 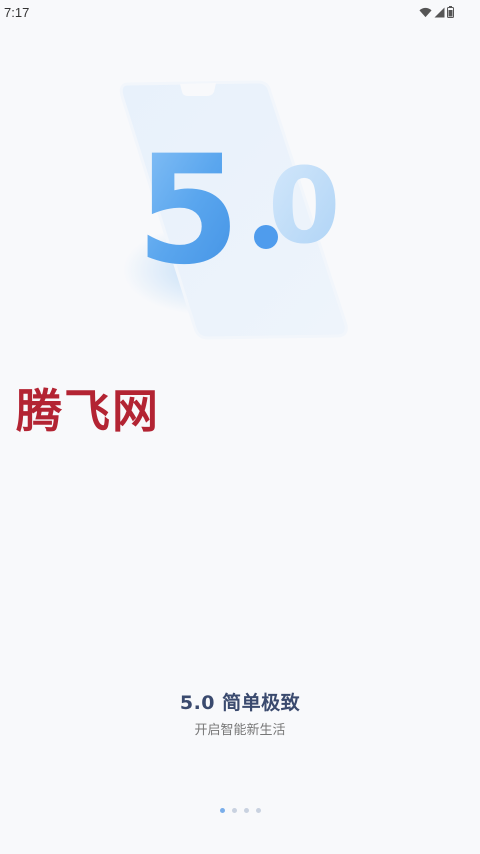 What do you see at coordinates (240, 730) in the screenshot?
I see `onboarding-subline: 开启智能新生活` at bounding box center [240, 730].